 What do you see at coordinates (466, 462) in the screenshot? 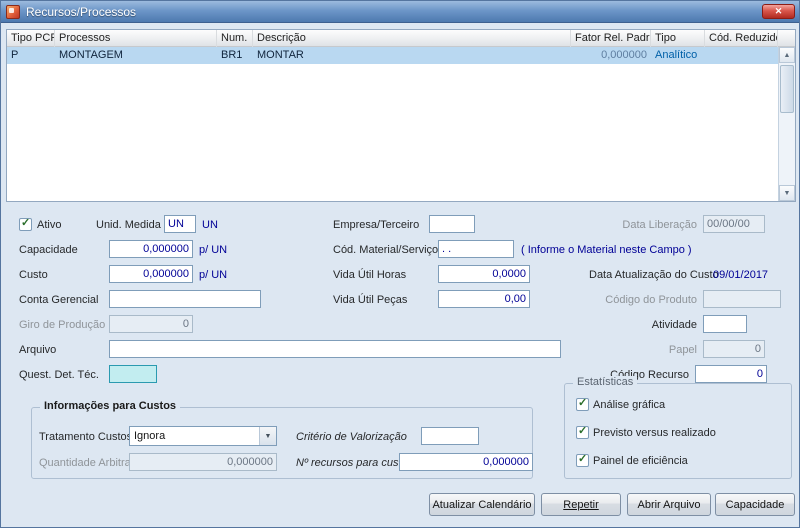
I see `n-recursos-para-custos-input` at bounding box center [466, 462].